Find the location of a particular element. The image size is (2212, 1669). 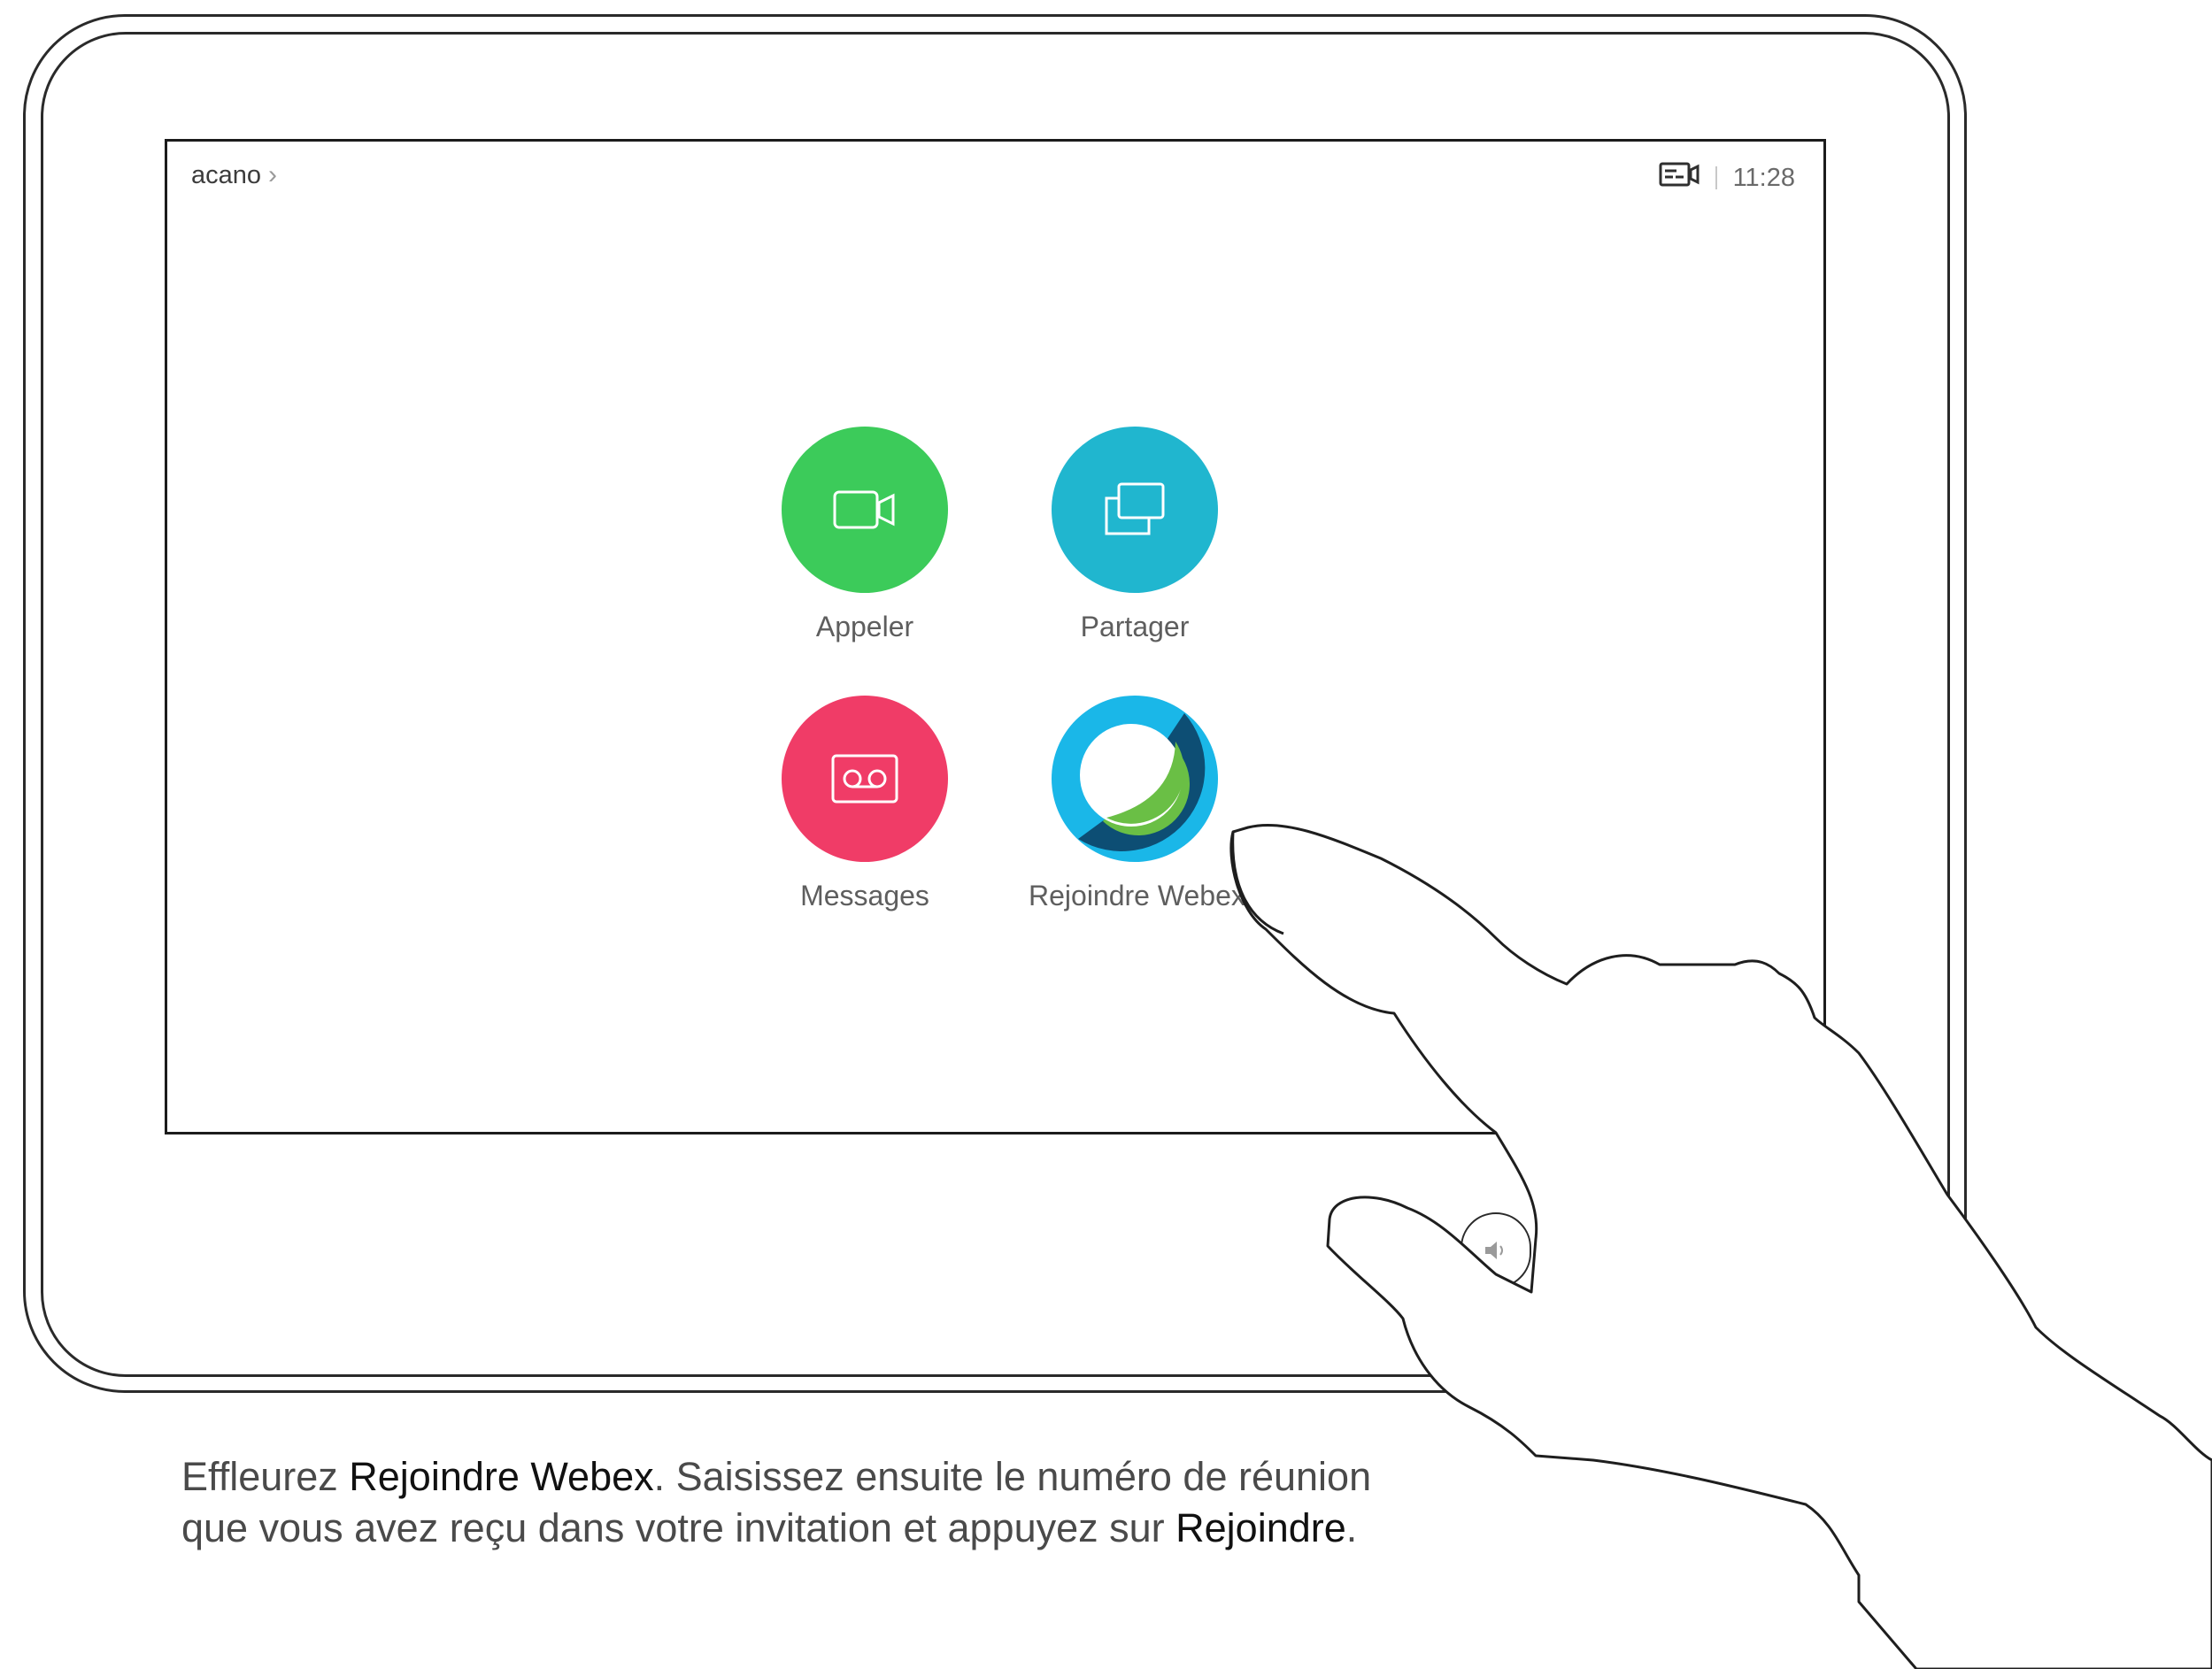

app-label: Appeler is located at coordinates (864, 626).